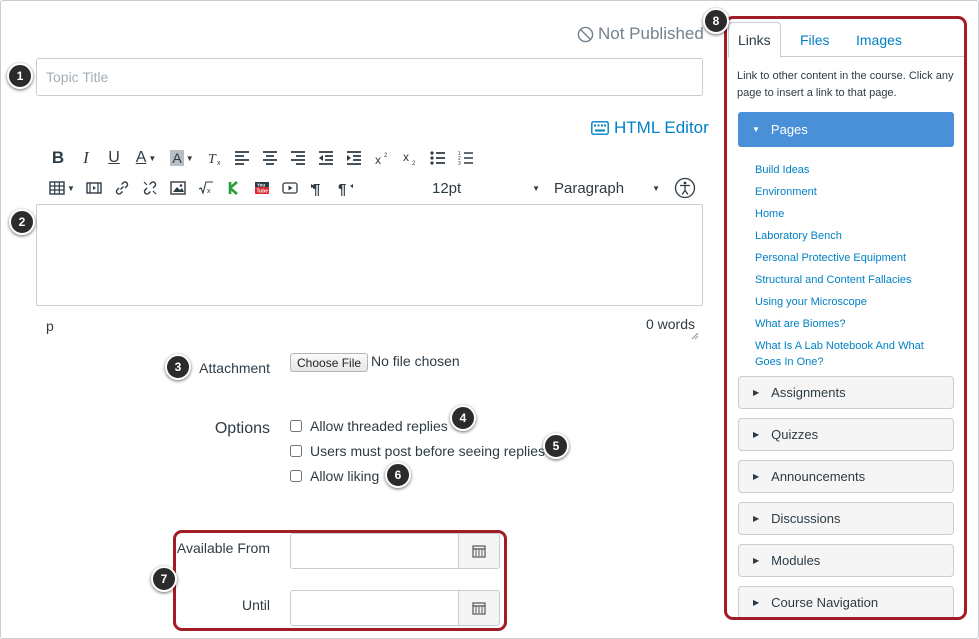 This screenshot has height=639, width=979. I want to click on kaltura-icon, so click(233, 188).